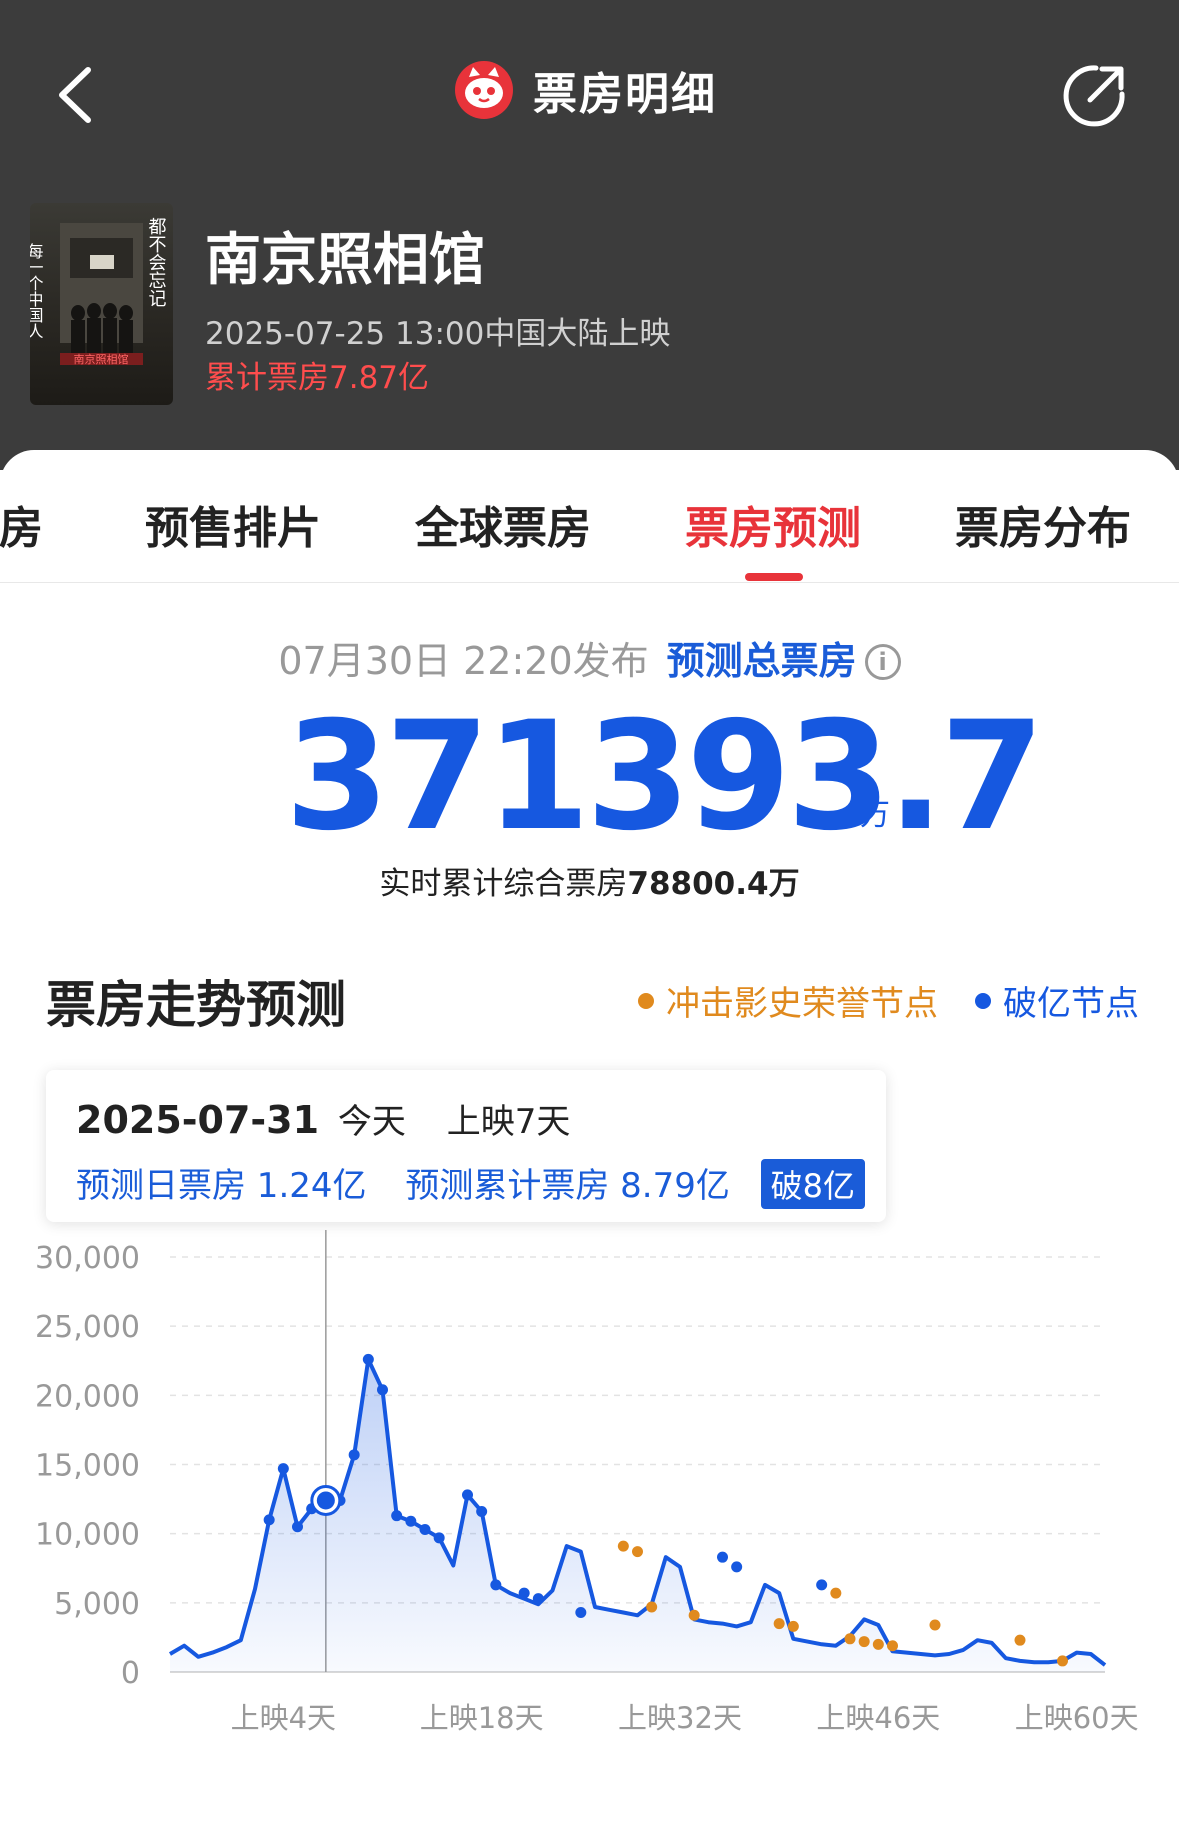 The image size is (1179, 1841). What do you see at coordinates (101, 359) in the screenshot?
I see `poster-title-text: 南京照相馆` at bounding box center [101, 359].